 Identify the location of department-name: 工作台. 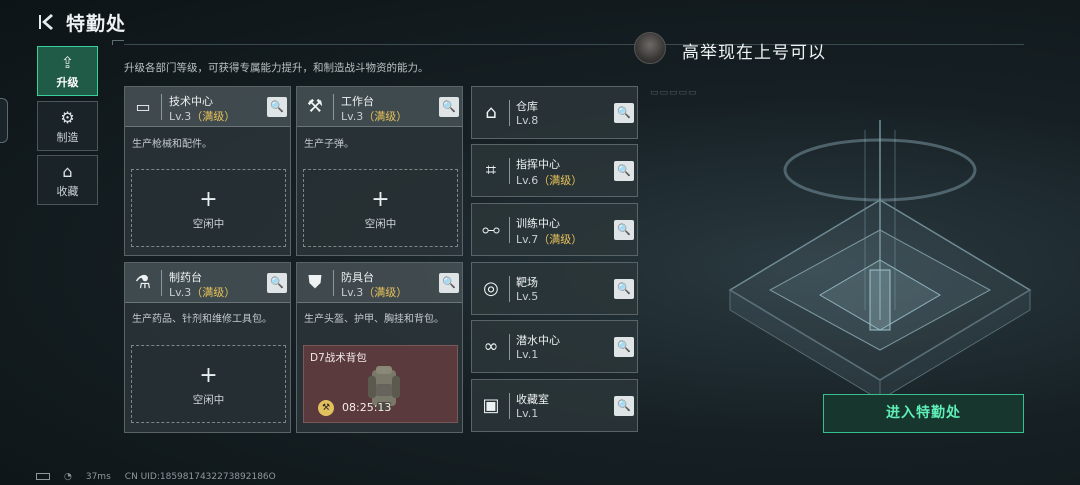
(357, 101).